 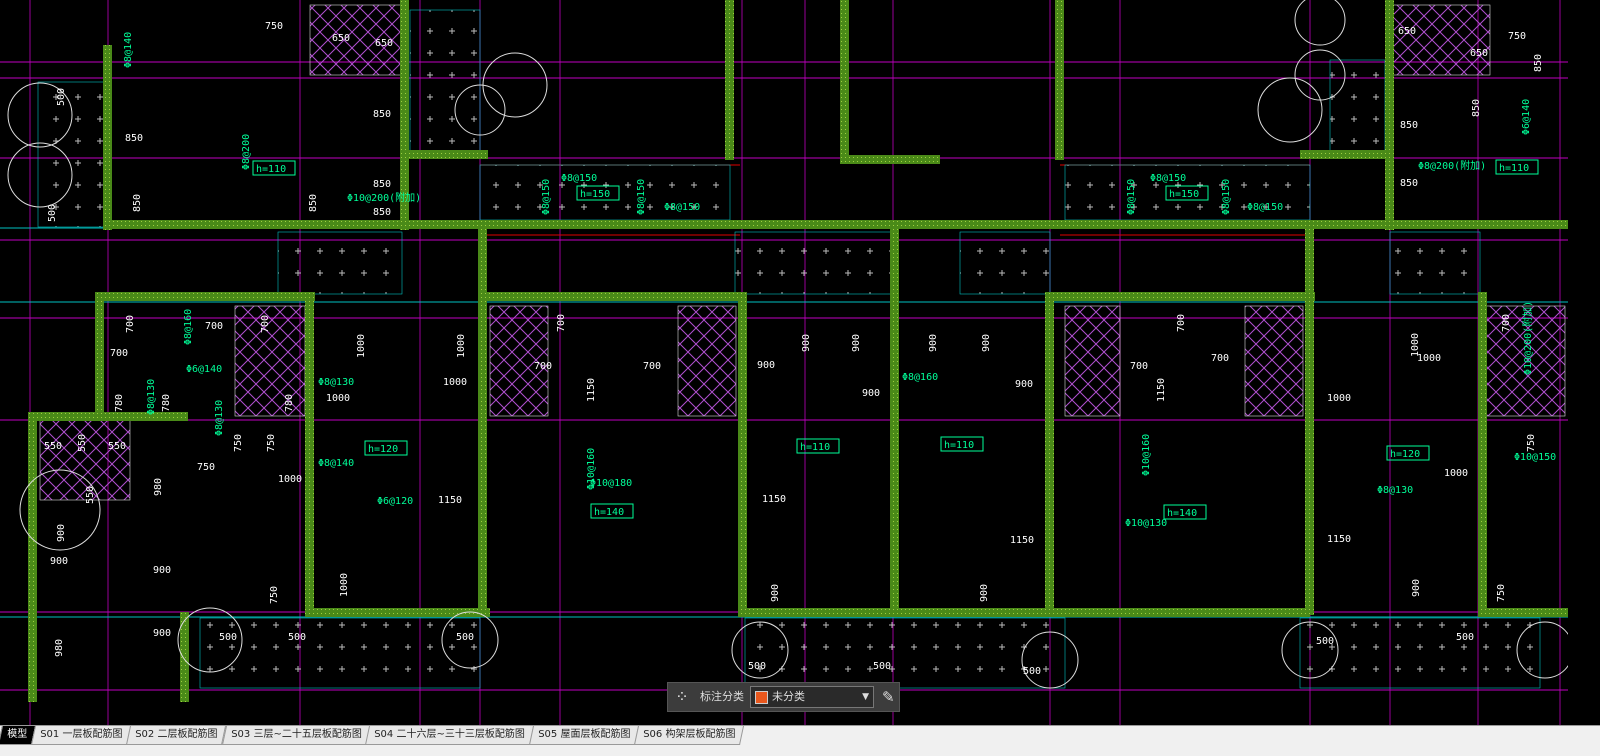 I want to click on rebar-label: Φ10@150, so click(x=1535, y=457).